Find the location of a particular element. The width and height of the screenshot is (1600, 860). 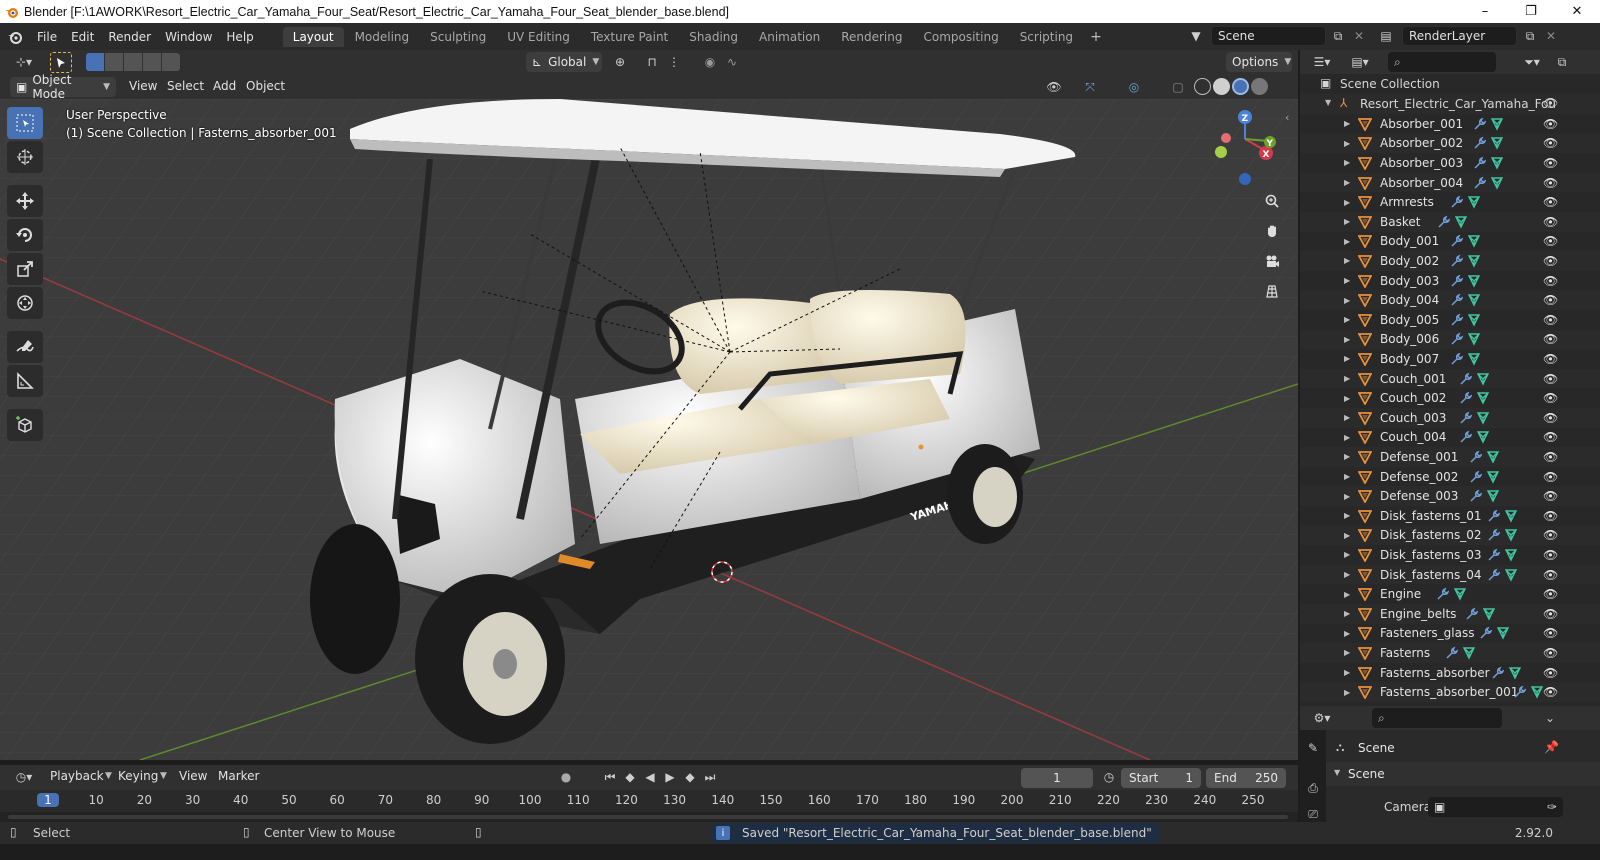

outliner-item: ▶ Body_002 👁 is located at coordinates (1450, 261).